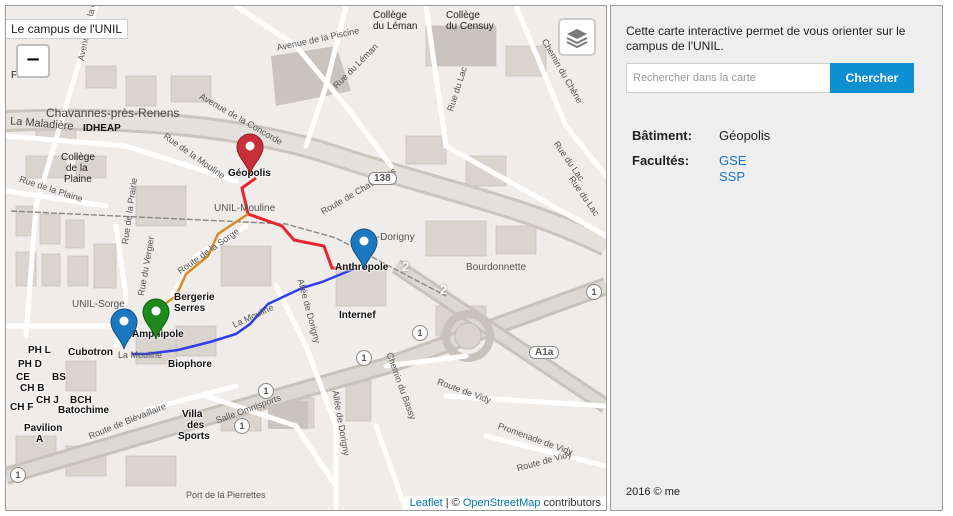 This screenshot has width=953, height=516. I want to click on layers-button, so click(577, 37).